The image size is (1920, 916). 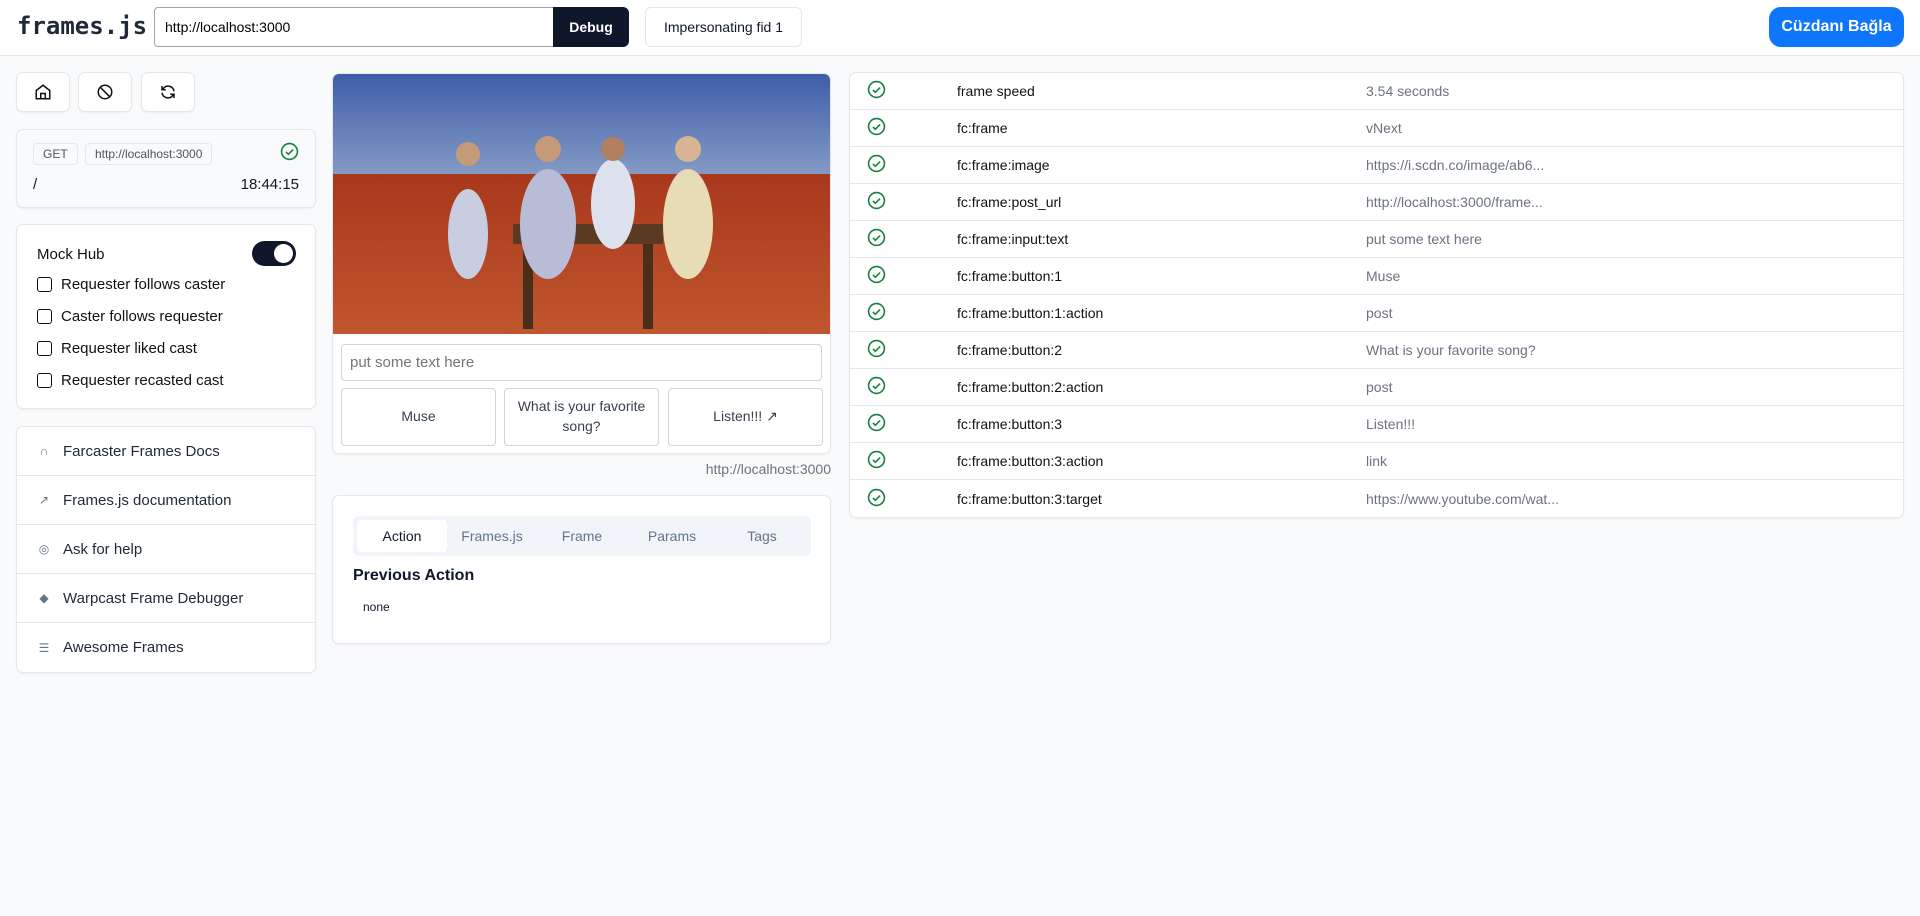 I want to click on home-icon, so click(x=43, y=92).